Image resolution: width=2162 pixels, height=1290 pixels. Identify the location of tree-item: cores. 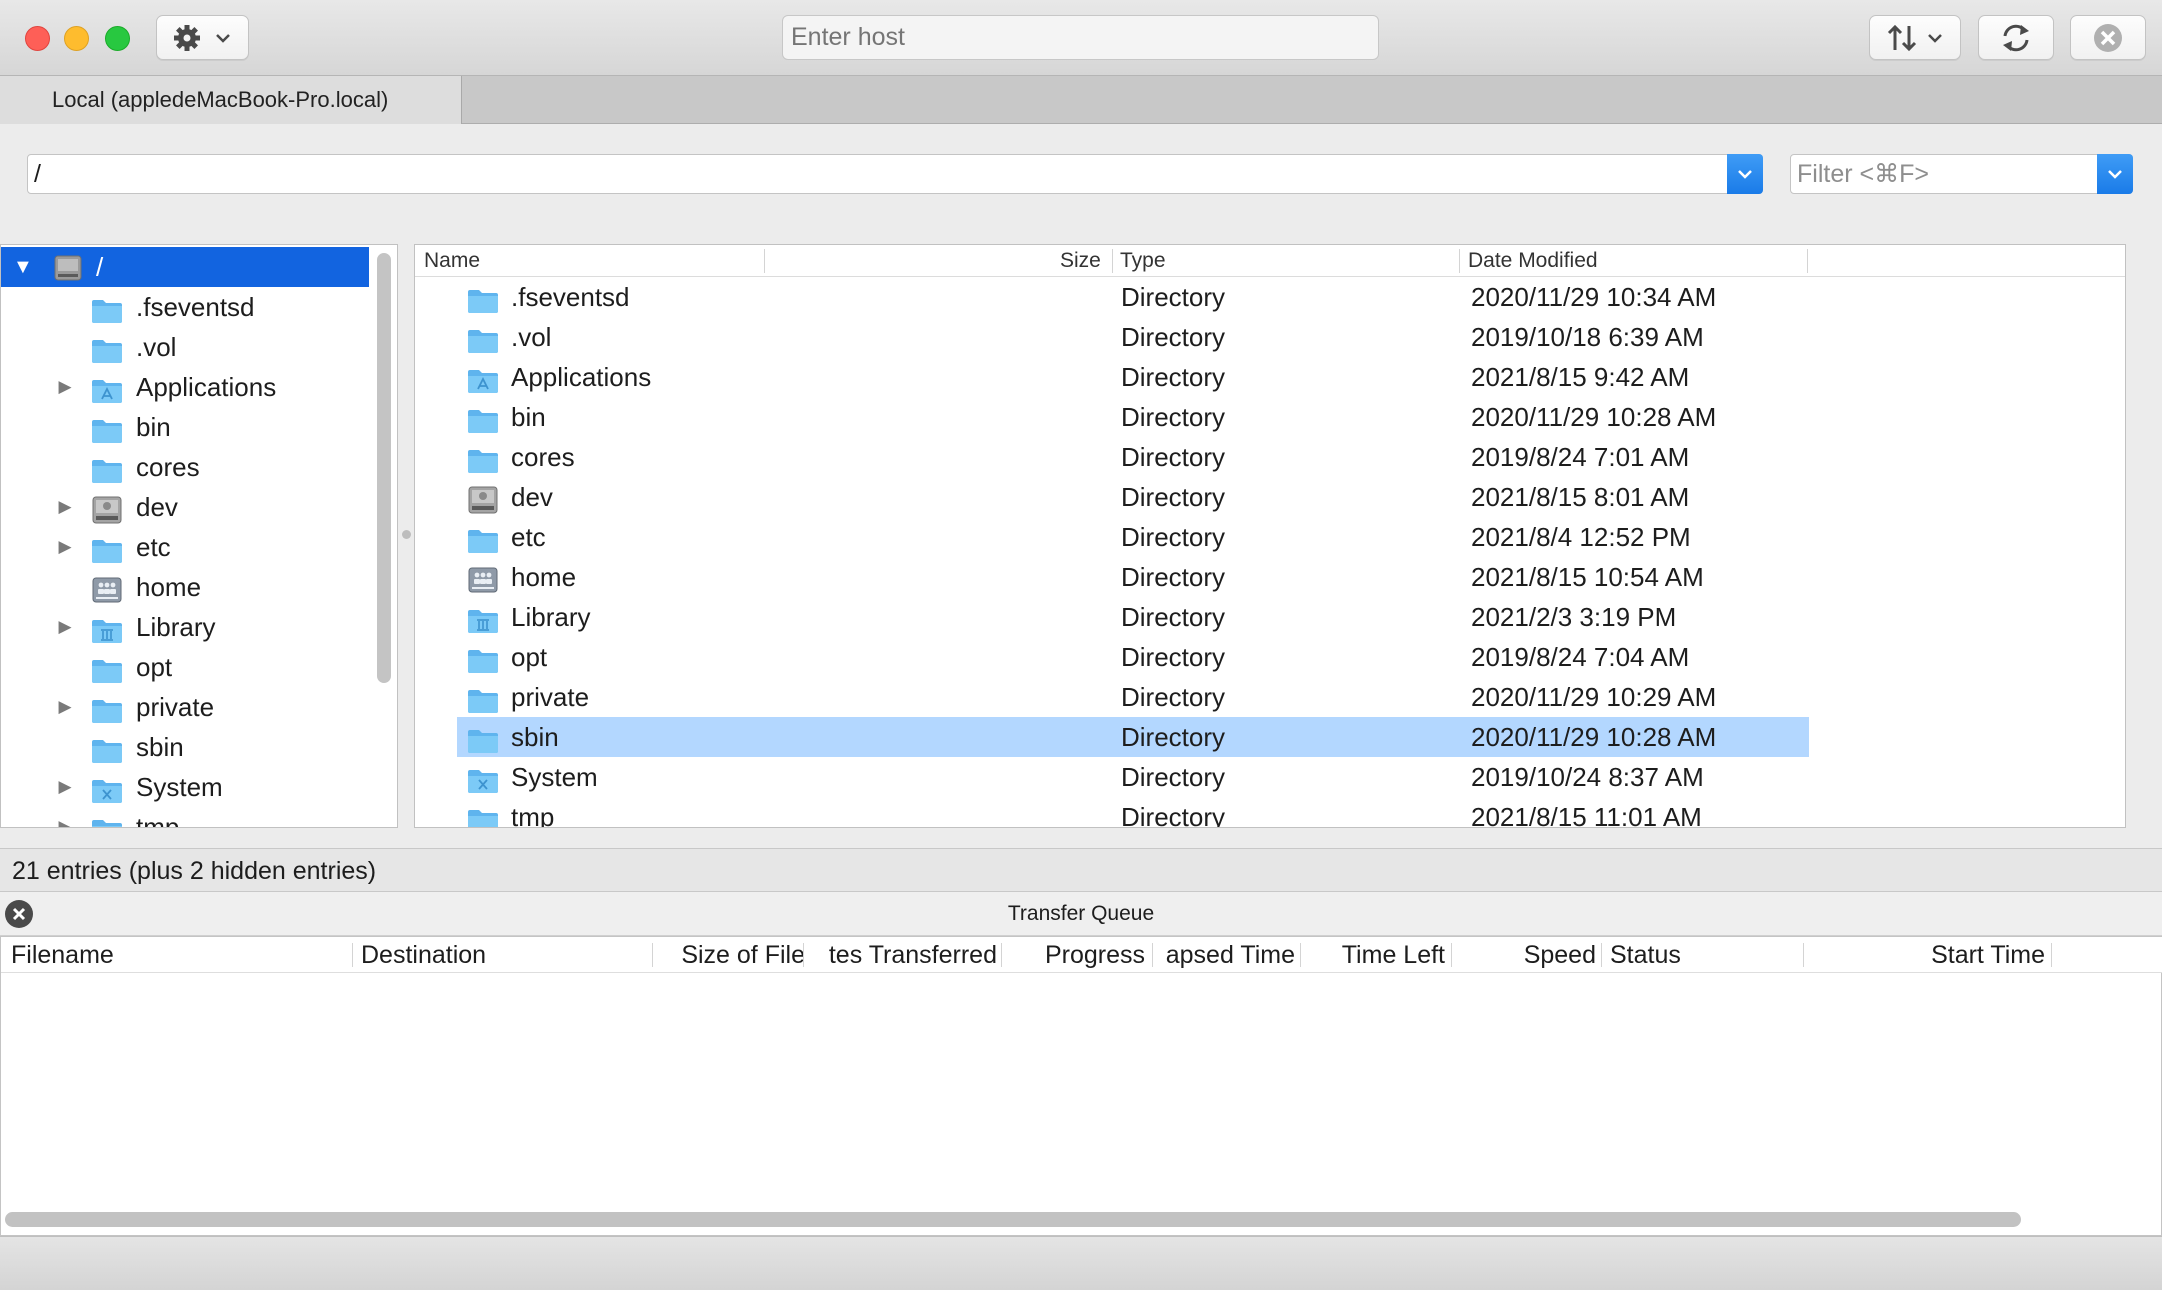
(185, 467).